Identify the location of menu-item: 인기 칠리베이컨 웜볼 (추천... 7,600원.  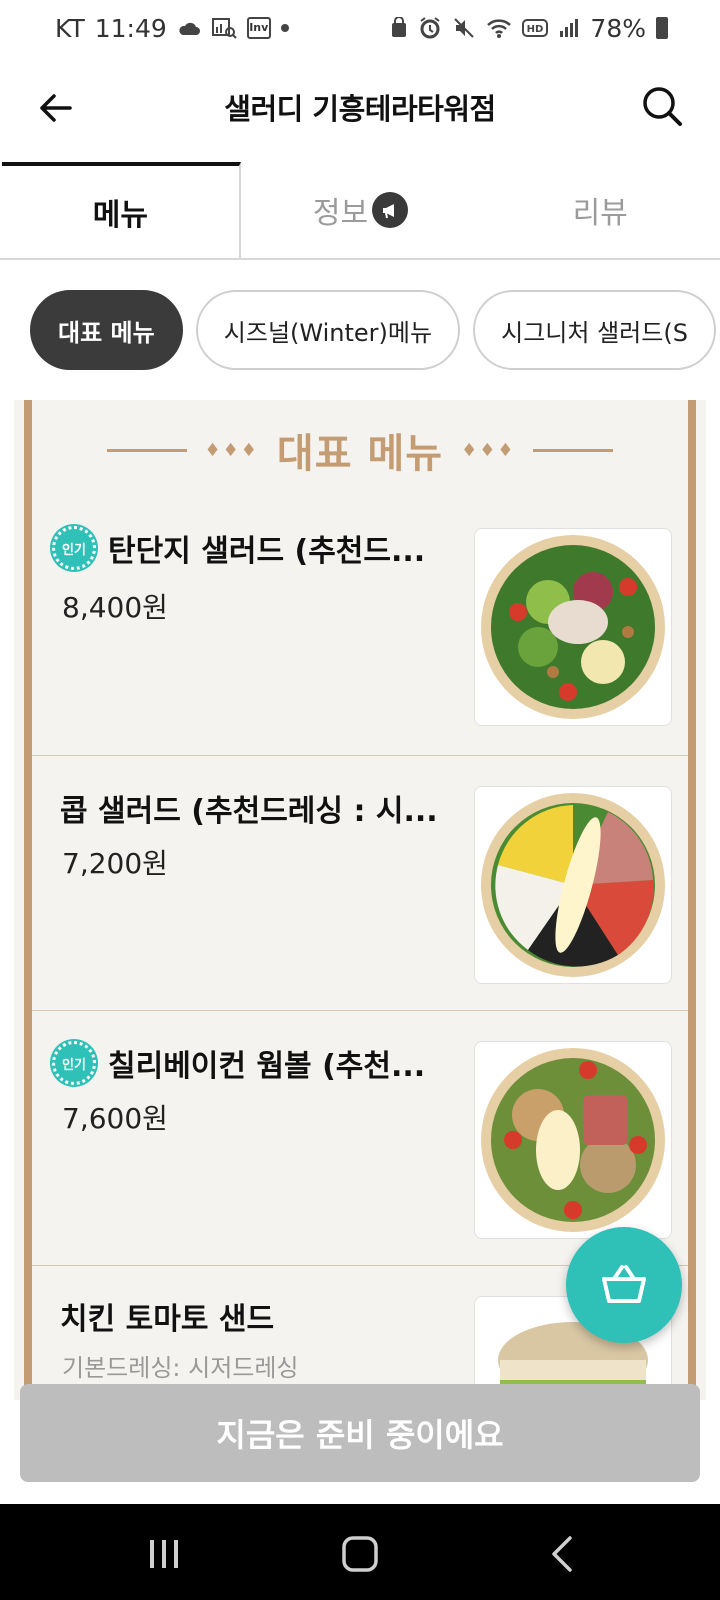
(360, 1138).